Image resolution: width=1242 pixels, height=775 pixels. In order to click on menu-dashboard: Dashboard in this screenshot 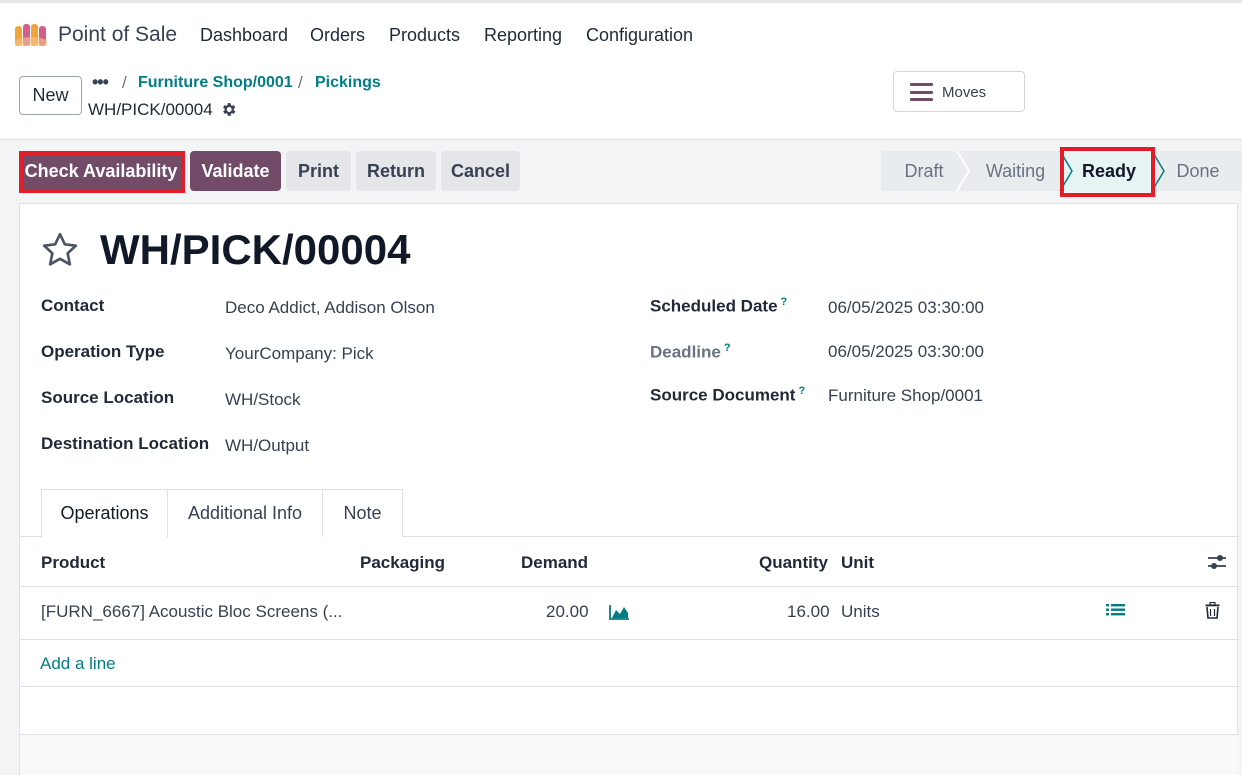, I will do `click(244, 35)`.